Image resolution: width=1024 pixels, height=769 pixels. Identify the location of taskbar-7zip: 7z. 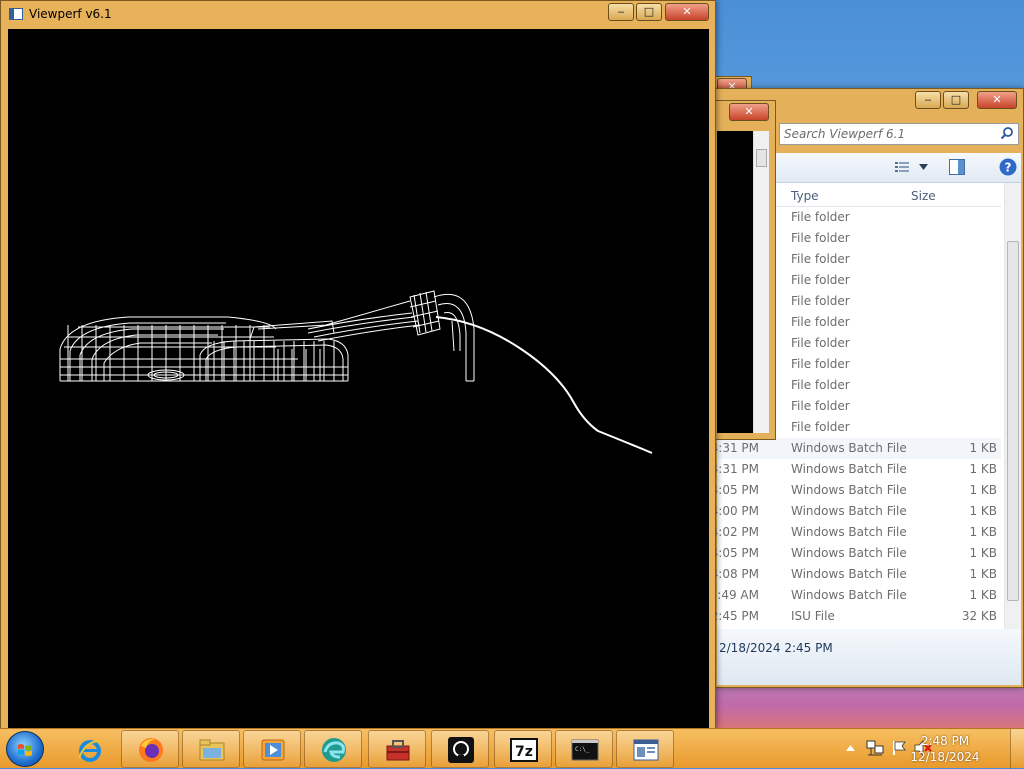
(523, 749).